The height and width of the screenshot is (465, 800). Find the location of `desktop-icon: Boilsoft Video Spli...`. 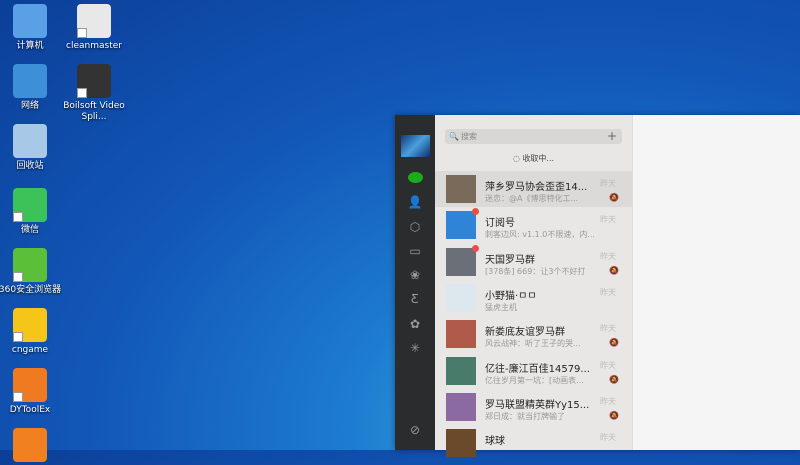

desktop-icon: Boilsoft Video Spli... is located at coordinates (94, 93).